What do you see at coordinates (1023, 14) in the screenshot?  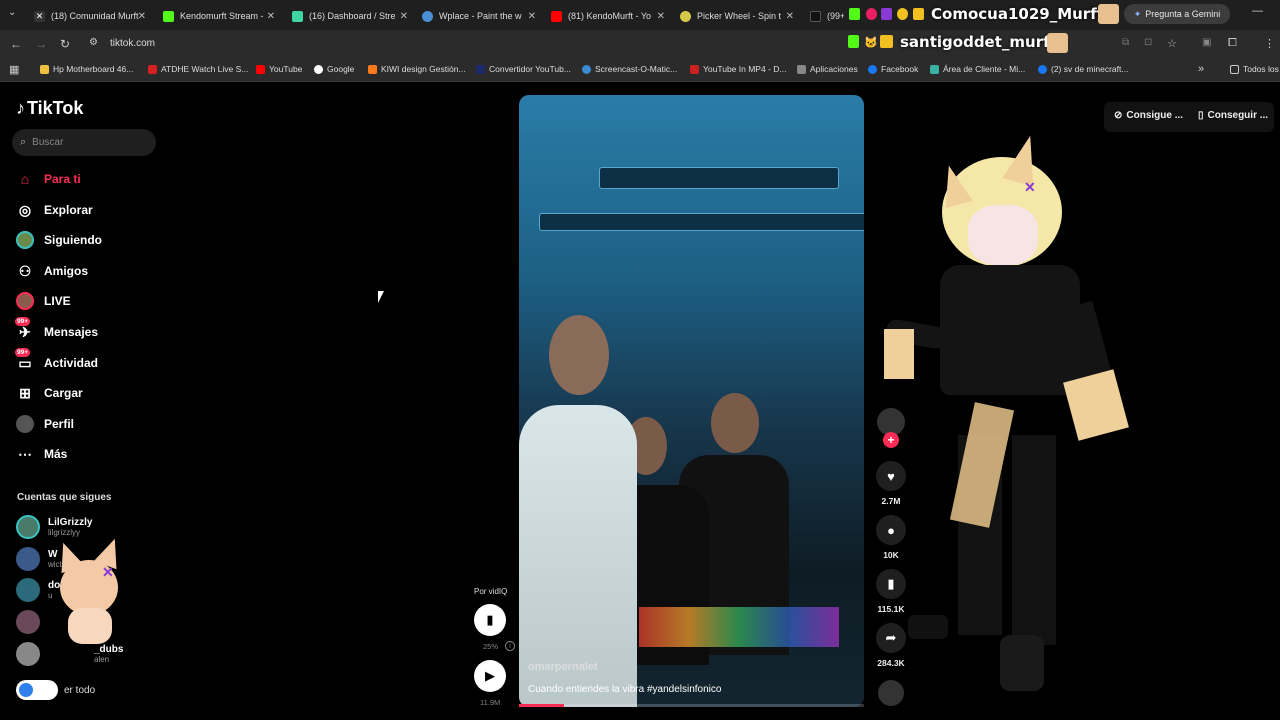 I see `chat-overlay-name-1: Comocua1029_Murft :` at bounding box center [1023, 14].